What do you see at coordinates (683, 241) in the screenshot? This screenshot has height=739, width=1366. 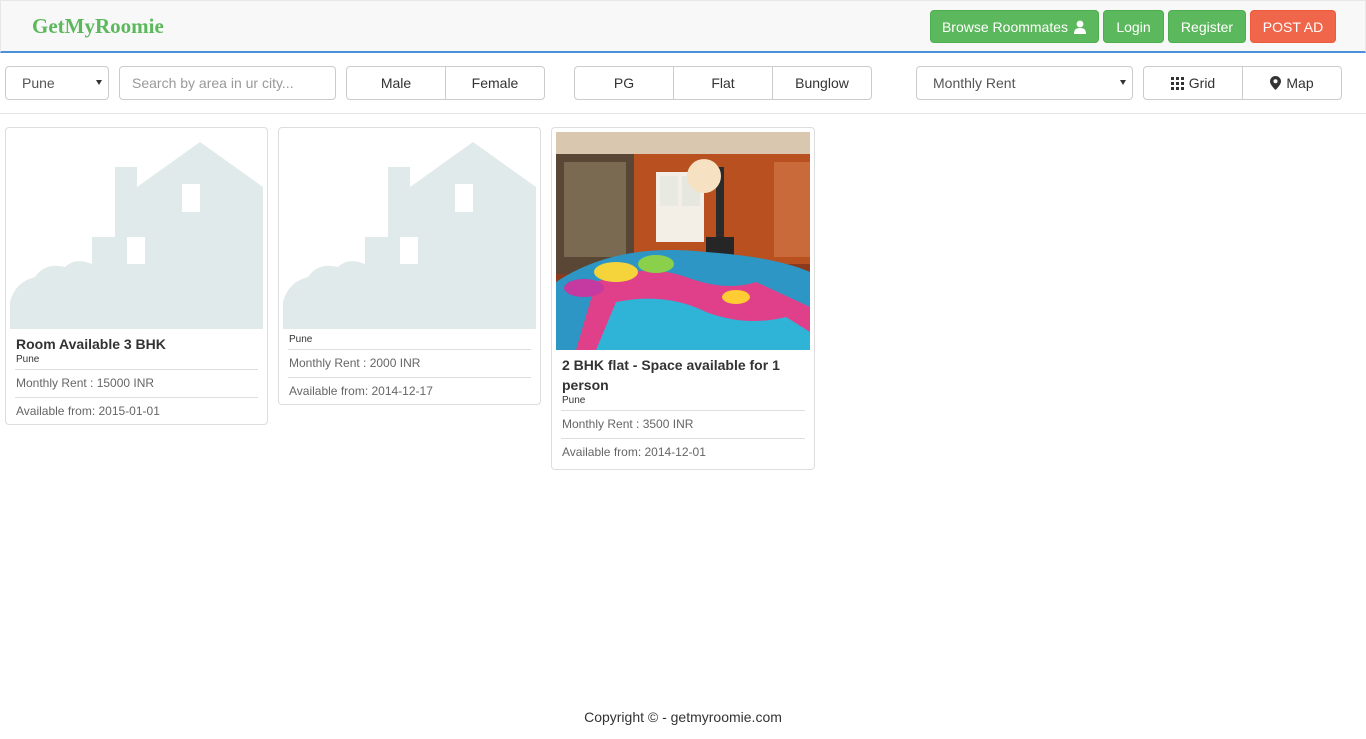 I see `bedroom-photo` at bounding box center [683, 241].